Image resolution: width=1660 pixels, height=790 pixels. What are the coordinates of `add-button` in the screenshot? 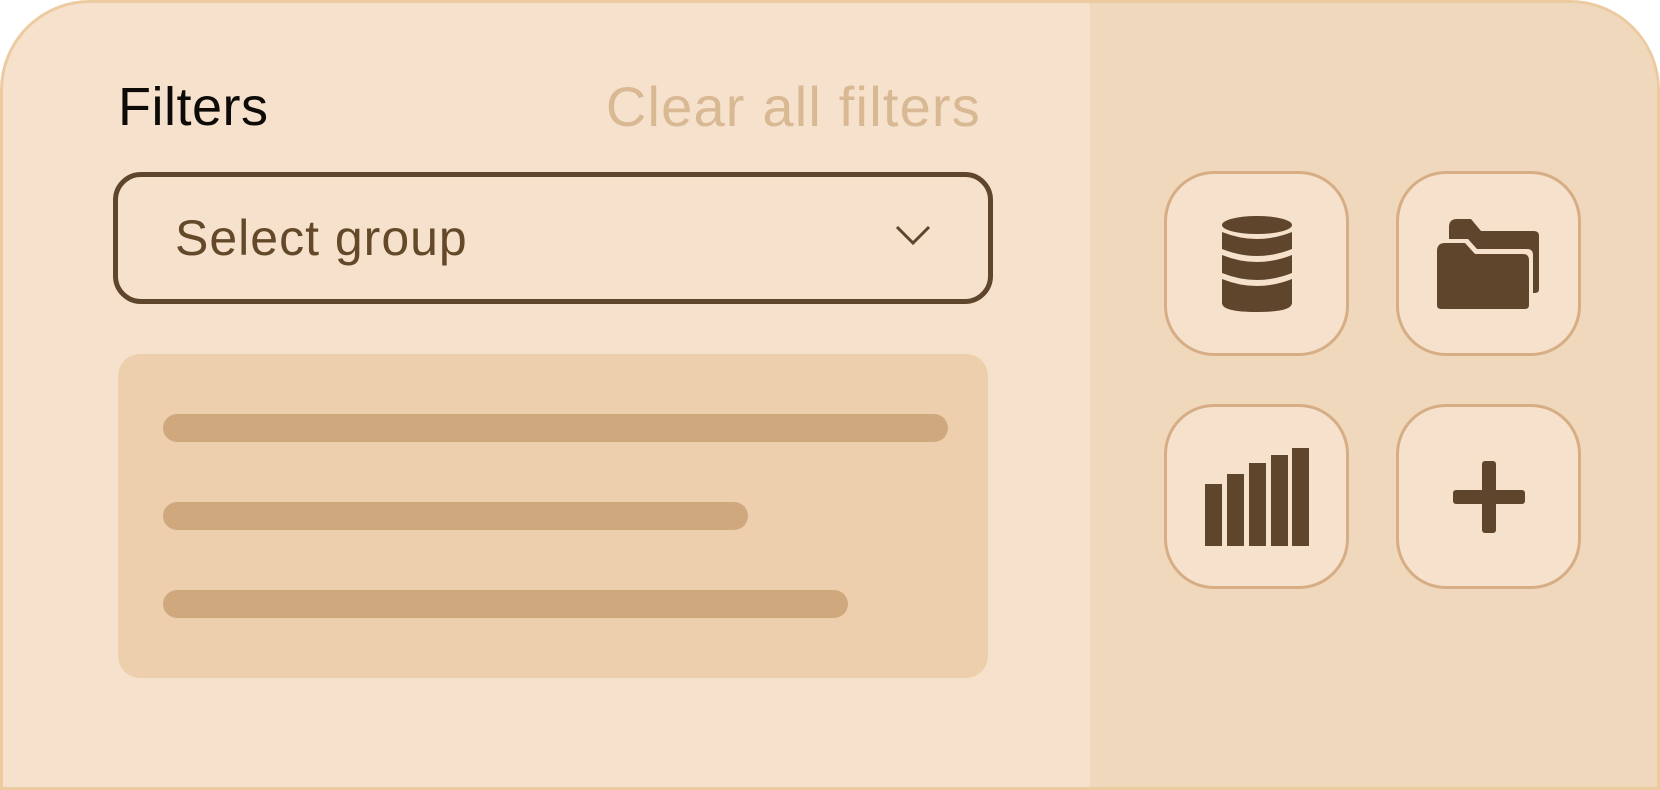 It's located at (1488, 496).